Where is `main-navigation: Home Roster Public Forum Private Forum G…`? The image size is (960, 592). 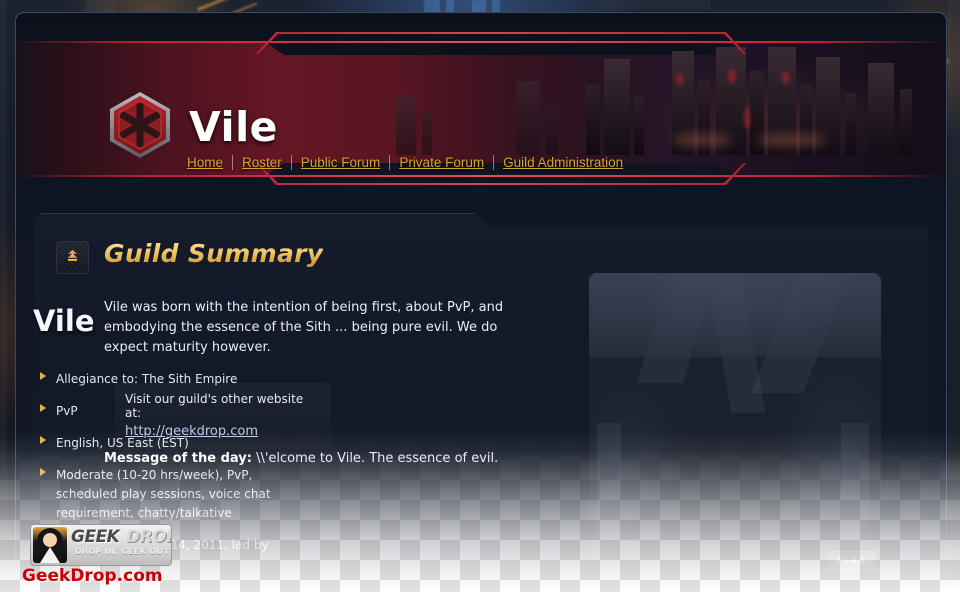 main-navigation: Home Roster Public Forum Private Forum G… is located at coordinates (405, 162).